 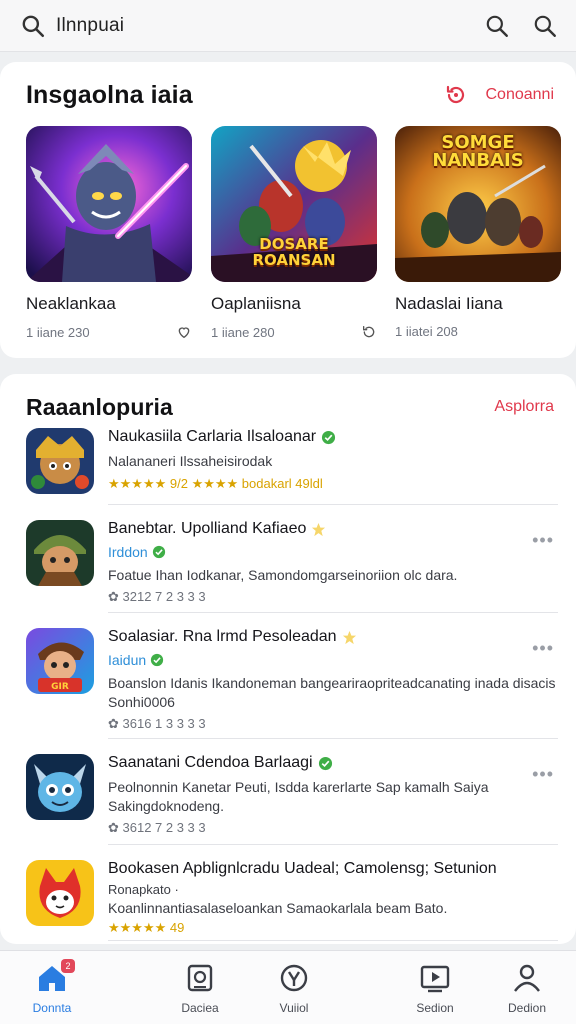 I want to click on app-title: Banebtar. Upolliand Kafiaeo, so click(x=207, y=528).